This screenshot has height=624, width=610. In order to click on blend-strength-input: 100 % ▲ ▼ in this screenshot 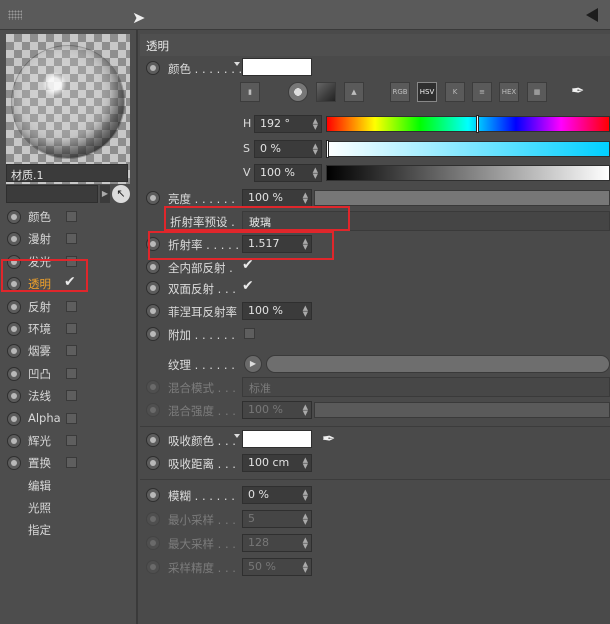, I will do `click(277, 410)`.